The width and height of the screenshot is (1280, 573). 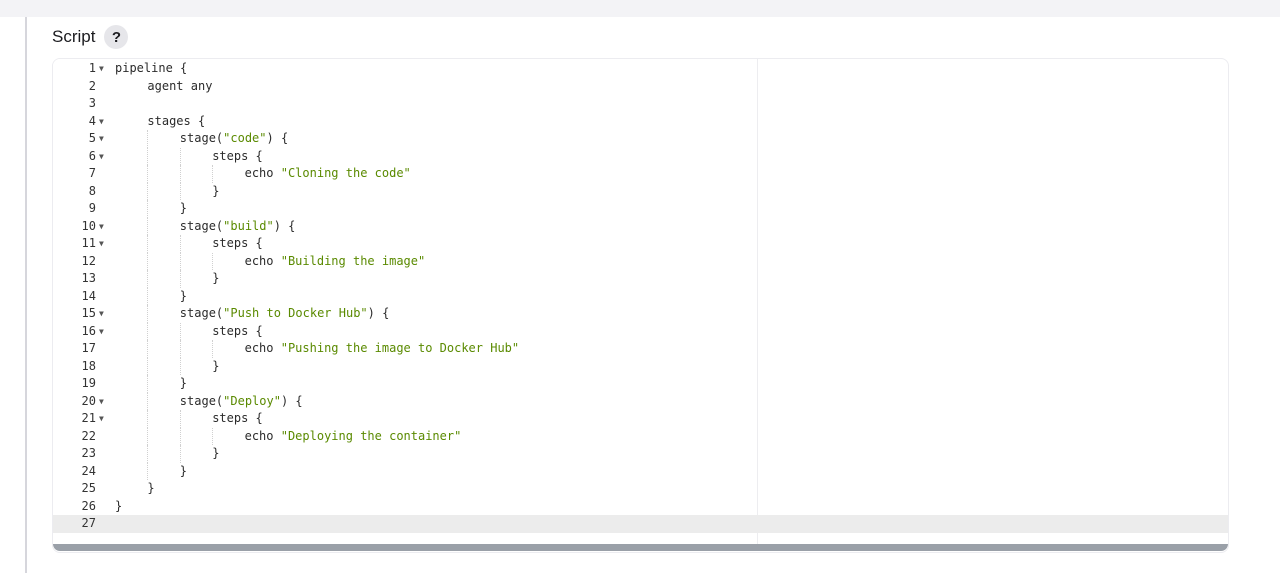 What do you see at coordinates (353, 260) in the screenshot?
I see `string-token: "Building the image"` at bounding box center [353, 260].